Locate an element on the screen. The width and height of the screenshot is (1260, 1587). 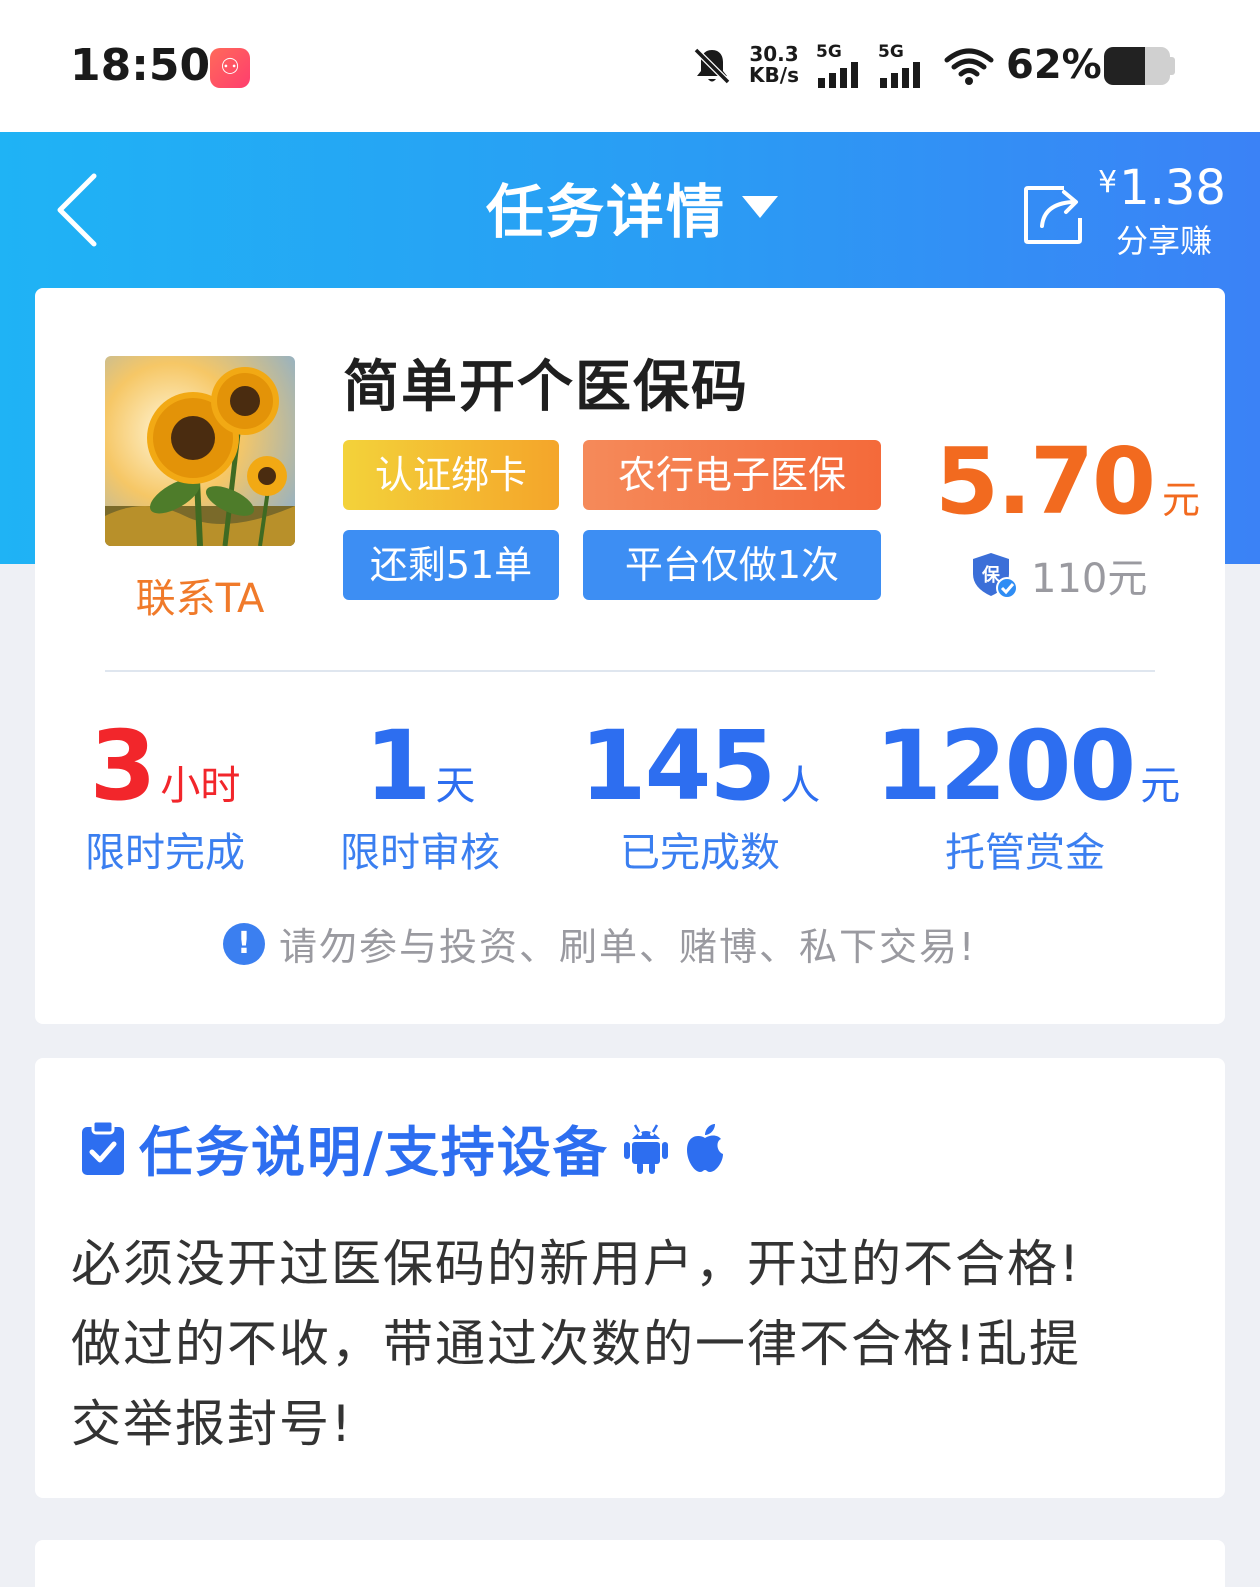
safety-warning: ! 请勿参与投资、刷单、赌博、私下交易! is located at coordinates (599, 943).